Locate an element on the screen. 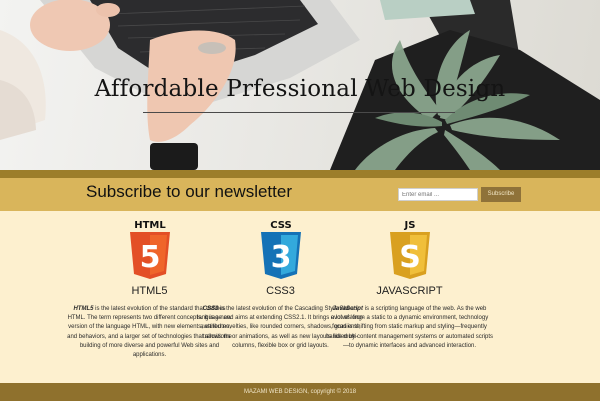 This screenshot has width=600, height=401. header-strip is located at coordinates (300, 174).